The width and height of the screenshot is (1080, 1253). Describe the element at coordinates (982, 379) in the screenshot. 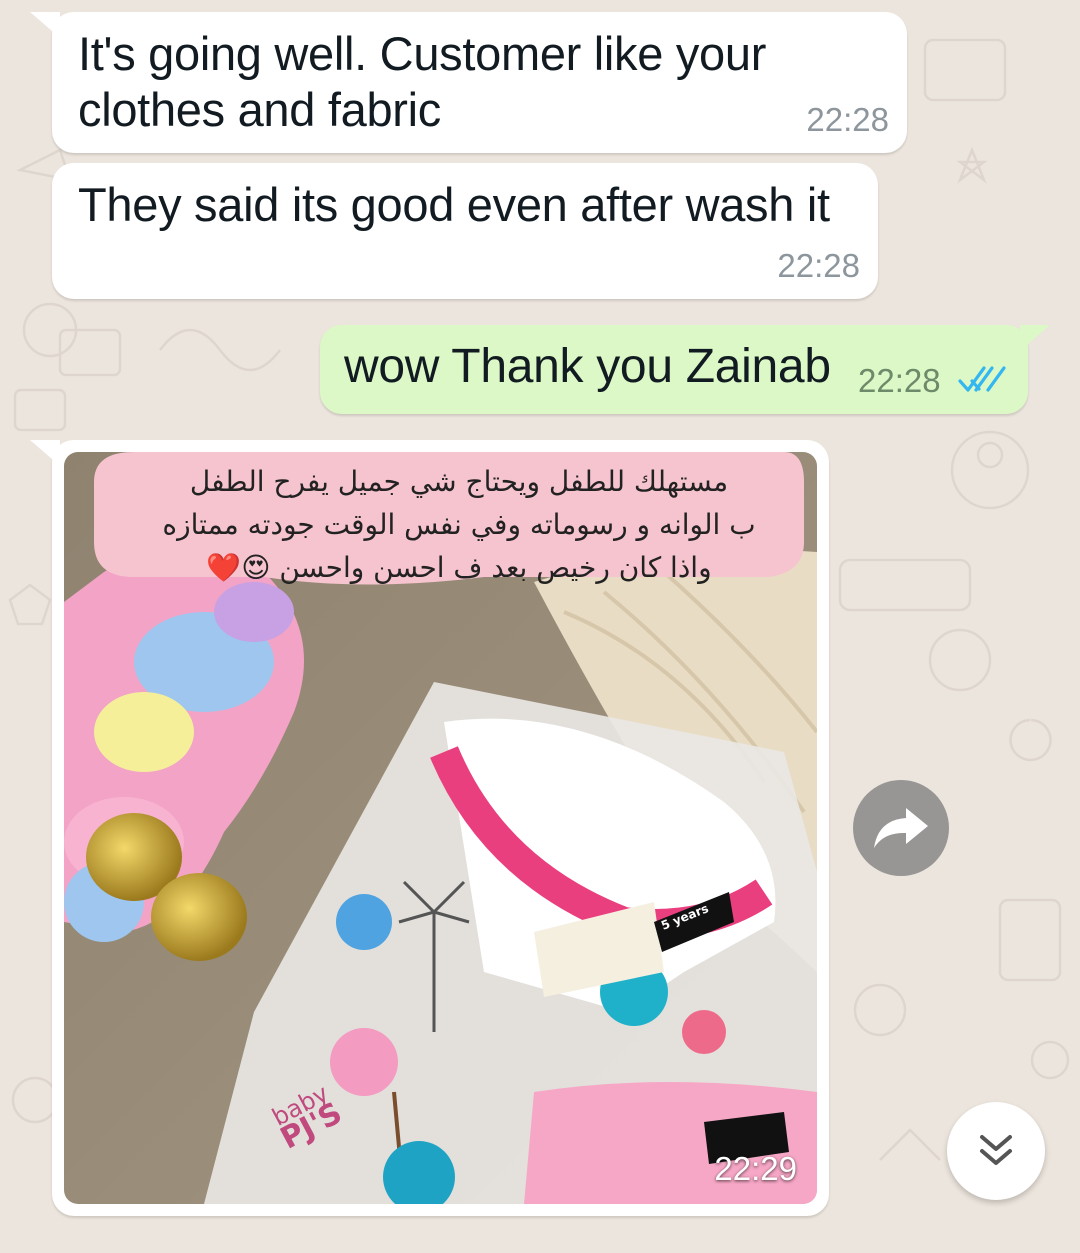

I see `double-check-read-icon` at that location.